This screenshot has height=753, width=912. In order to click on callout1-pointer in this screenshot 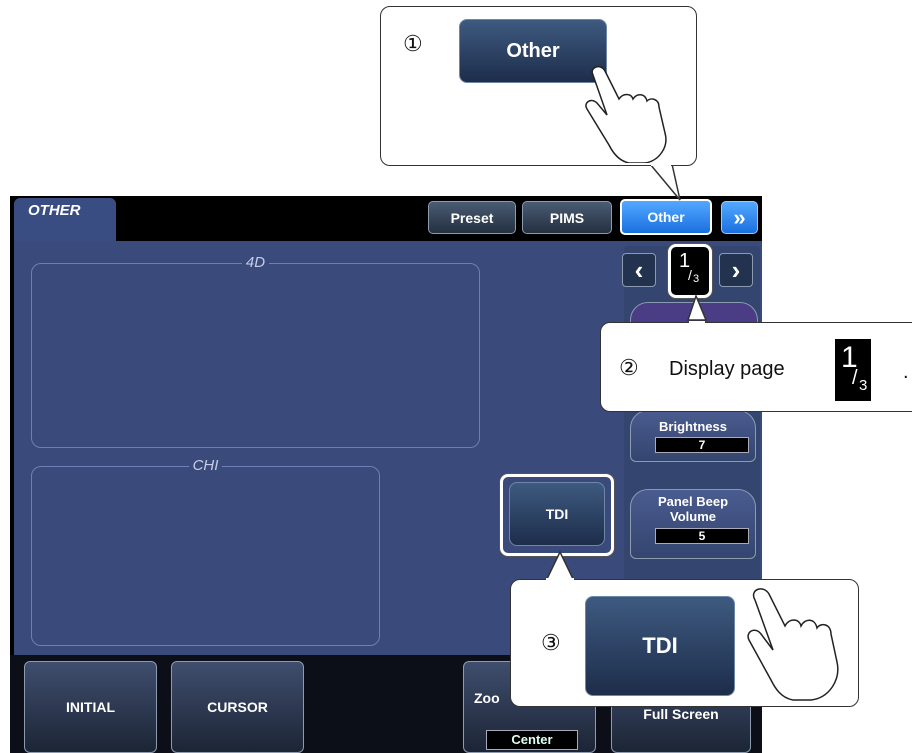, I will do `click(664, 182)`.